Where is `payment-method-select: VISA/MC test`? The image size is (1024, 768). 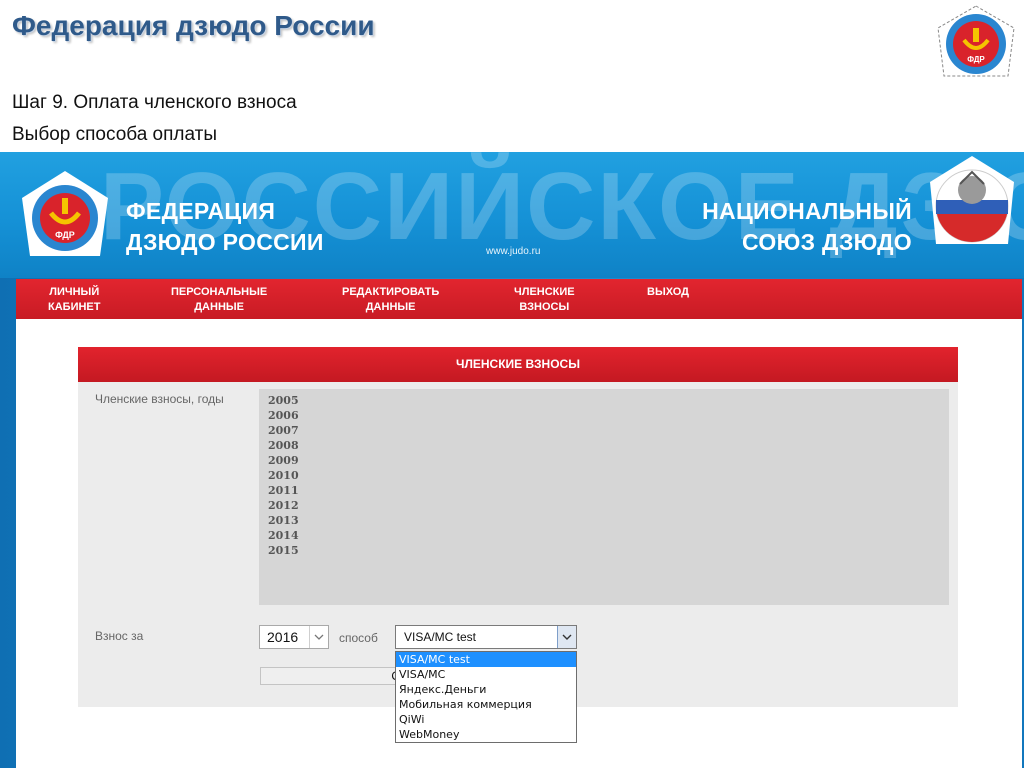
payment-method-select: VISA/MC test is located at coordinates (486, 637).